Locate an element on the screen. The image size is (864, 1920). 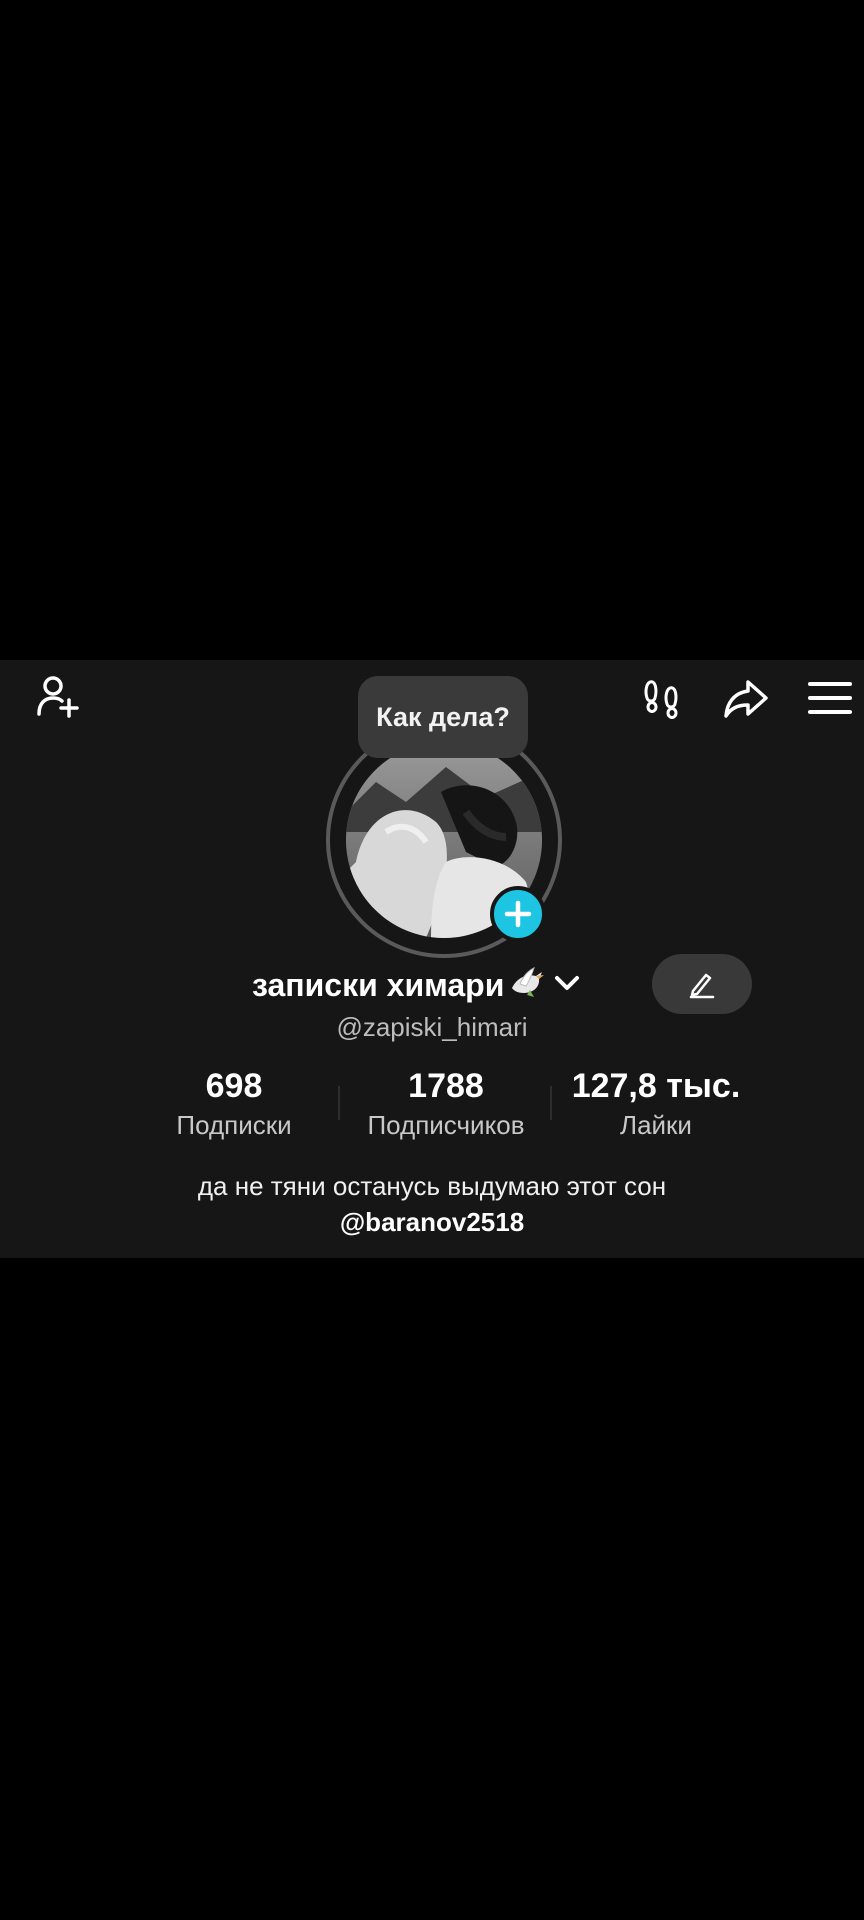
pencil-icon is located at coordinates (702, 986).